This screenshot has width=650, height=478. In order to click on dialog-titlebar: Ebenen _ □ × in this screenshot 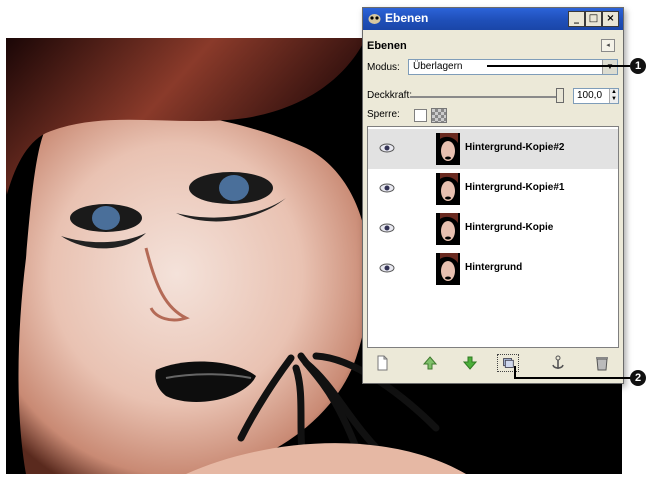, I will do `click(493, 19)`.